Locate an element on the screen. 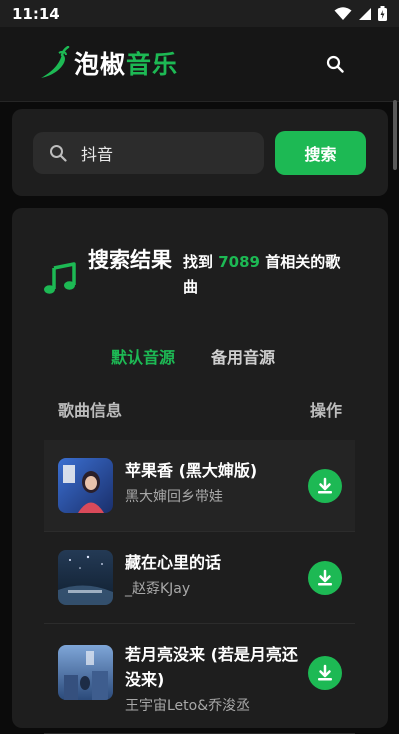 The image size is (399, 734). song-info: 藏在心里的话 _赵孬KJay is located at coordinates (213, 575).